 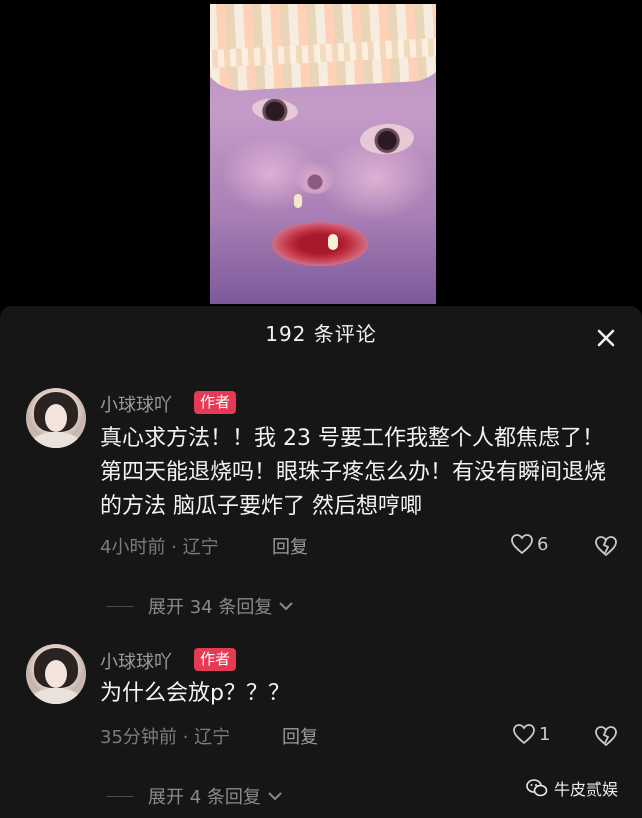 I want to click on like-button: 1, so click(x=531, y=734).